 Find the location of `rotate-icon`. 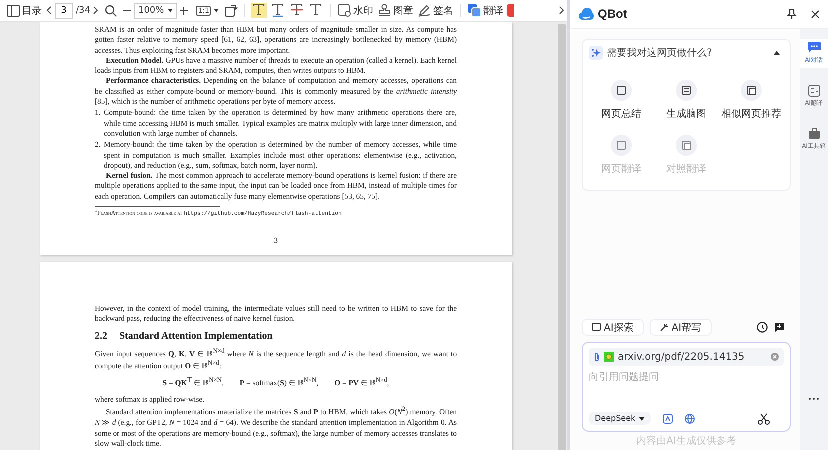

rotate-icon is located at coordinates (231, 10).